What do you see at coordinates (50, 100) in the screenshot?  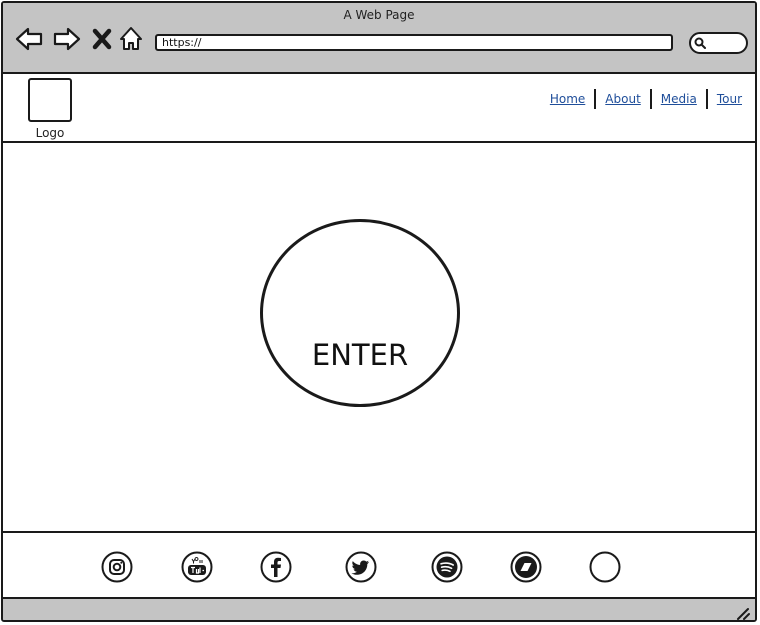 I see `logo-image` at bounding box center [50, 100].